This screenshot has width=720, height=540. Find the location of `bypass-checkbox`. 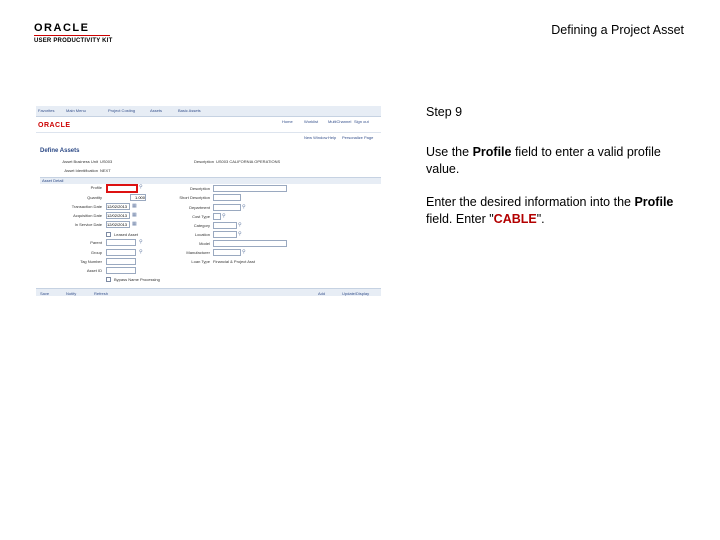

bypass-checkbox is located at coordinates (108, 279).